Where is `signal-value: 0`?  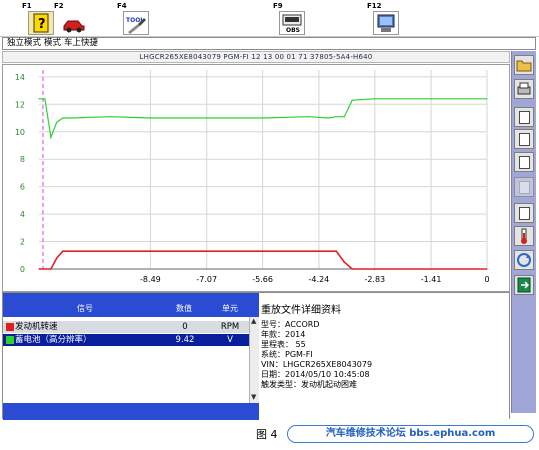 signal-value: 0 is located at coordinates (185, 327).